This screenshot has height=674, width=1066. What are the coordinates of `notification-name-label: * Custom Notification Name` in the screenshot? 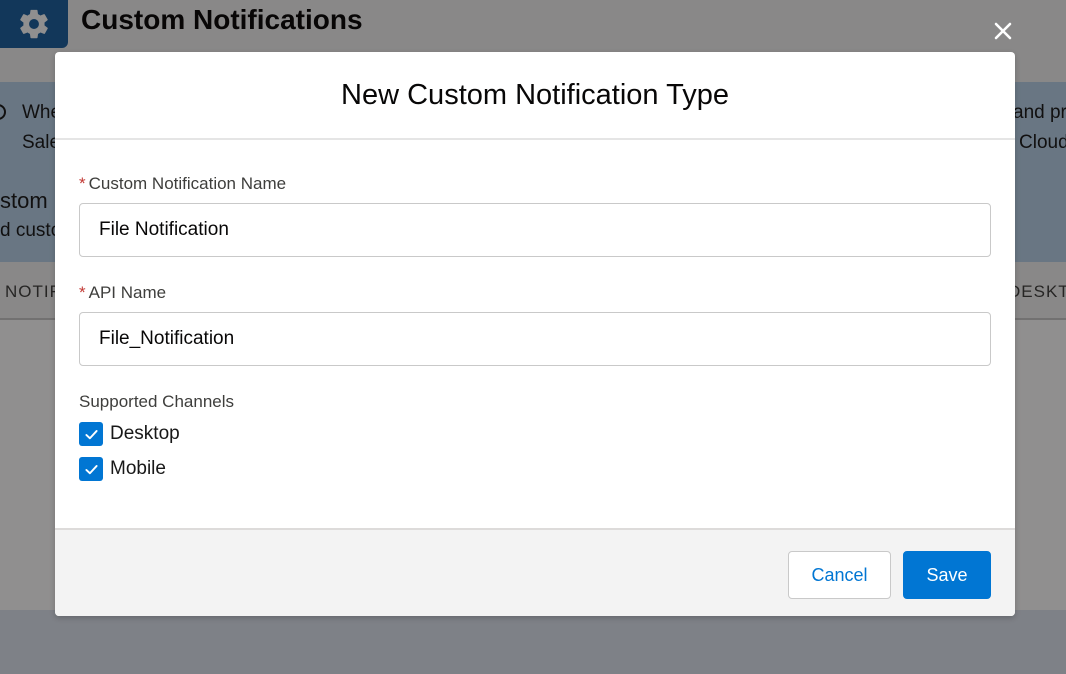 It's located at (535, 184).